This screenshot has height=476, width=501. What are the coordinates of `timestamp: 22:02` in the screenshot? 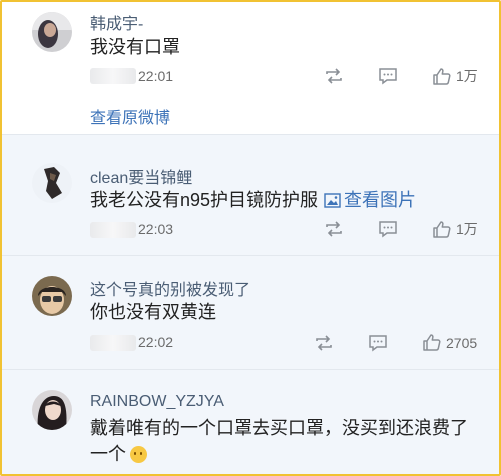 It's located at (156, 342).